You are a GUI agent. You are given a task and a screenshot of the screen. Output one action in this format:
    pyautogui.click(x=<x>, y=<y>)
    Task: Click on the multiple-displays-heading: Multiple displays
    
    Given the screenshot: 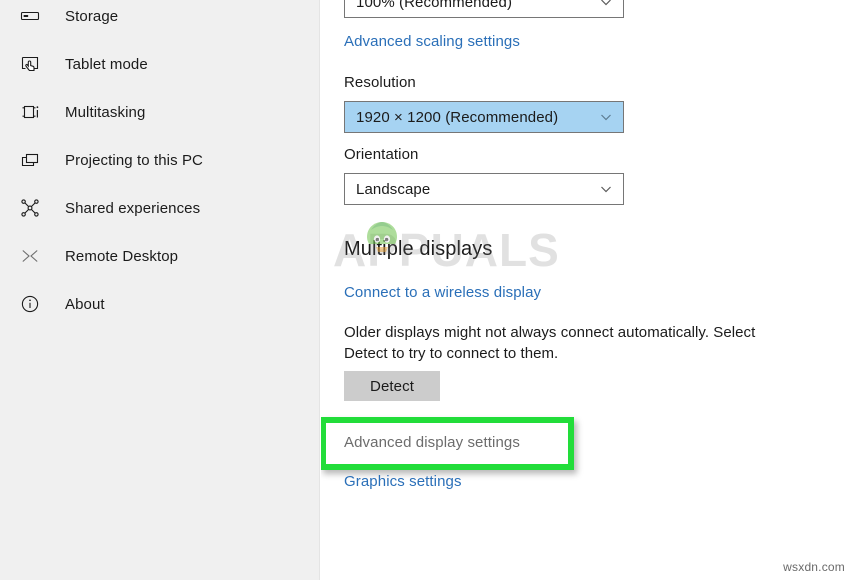 What is the action you would take?
    pyautogui.click(x=418, y=249)
    